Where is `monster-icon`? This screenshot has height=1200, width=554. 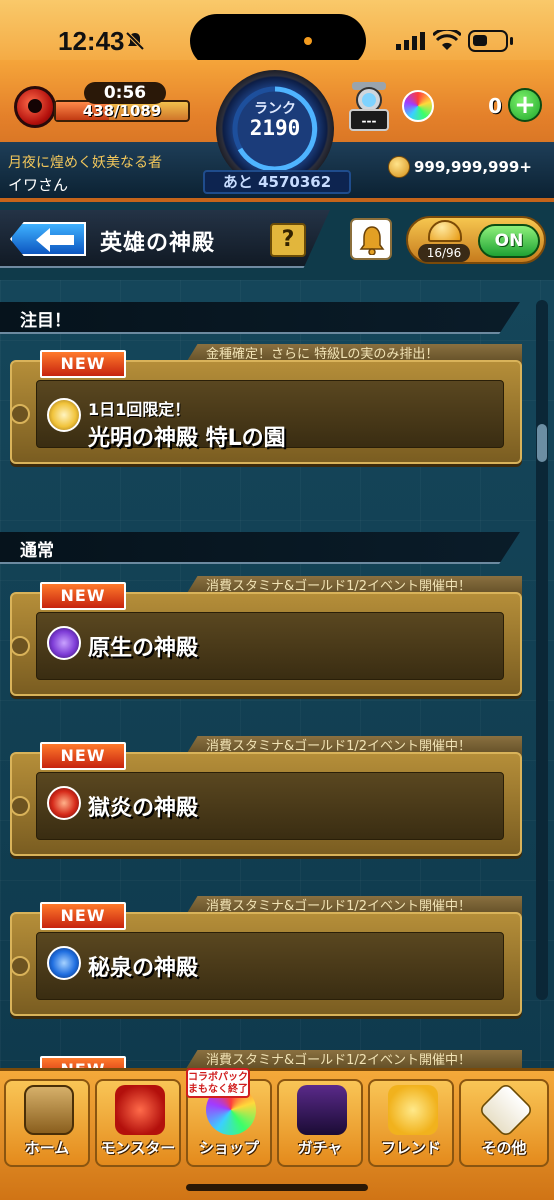
monster-icon is located at coordinates (140, 1110).